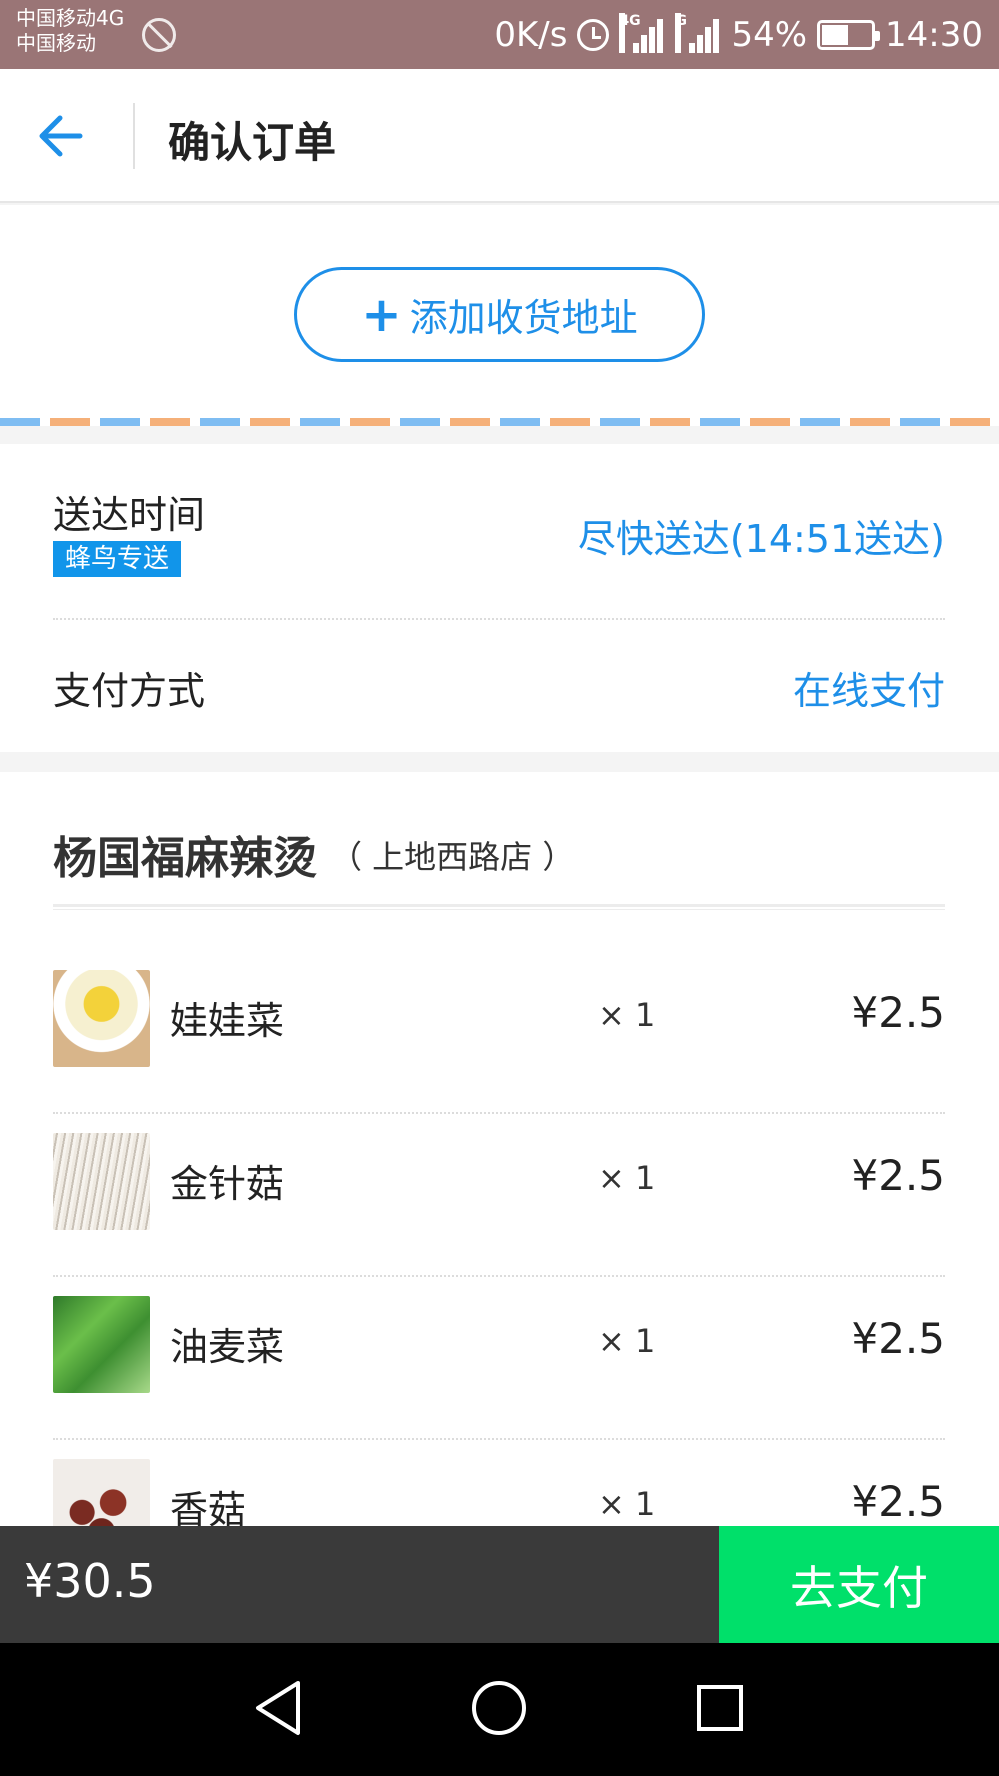 The height and width of the screenshot is (1776, 999). I want to click on list-item: 香菇 × 1 ¥2.5, so click(499, 1483).